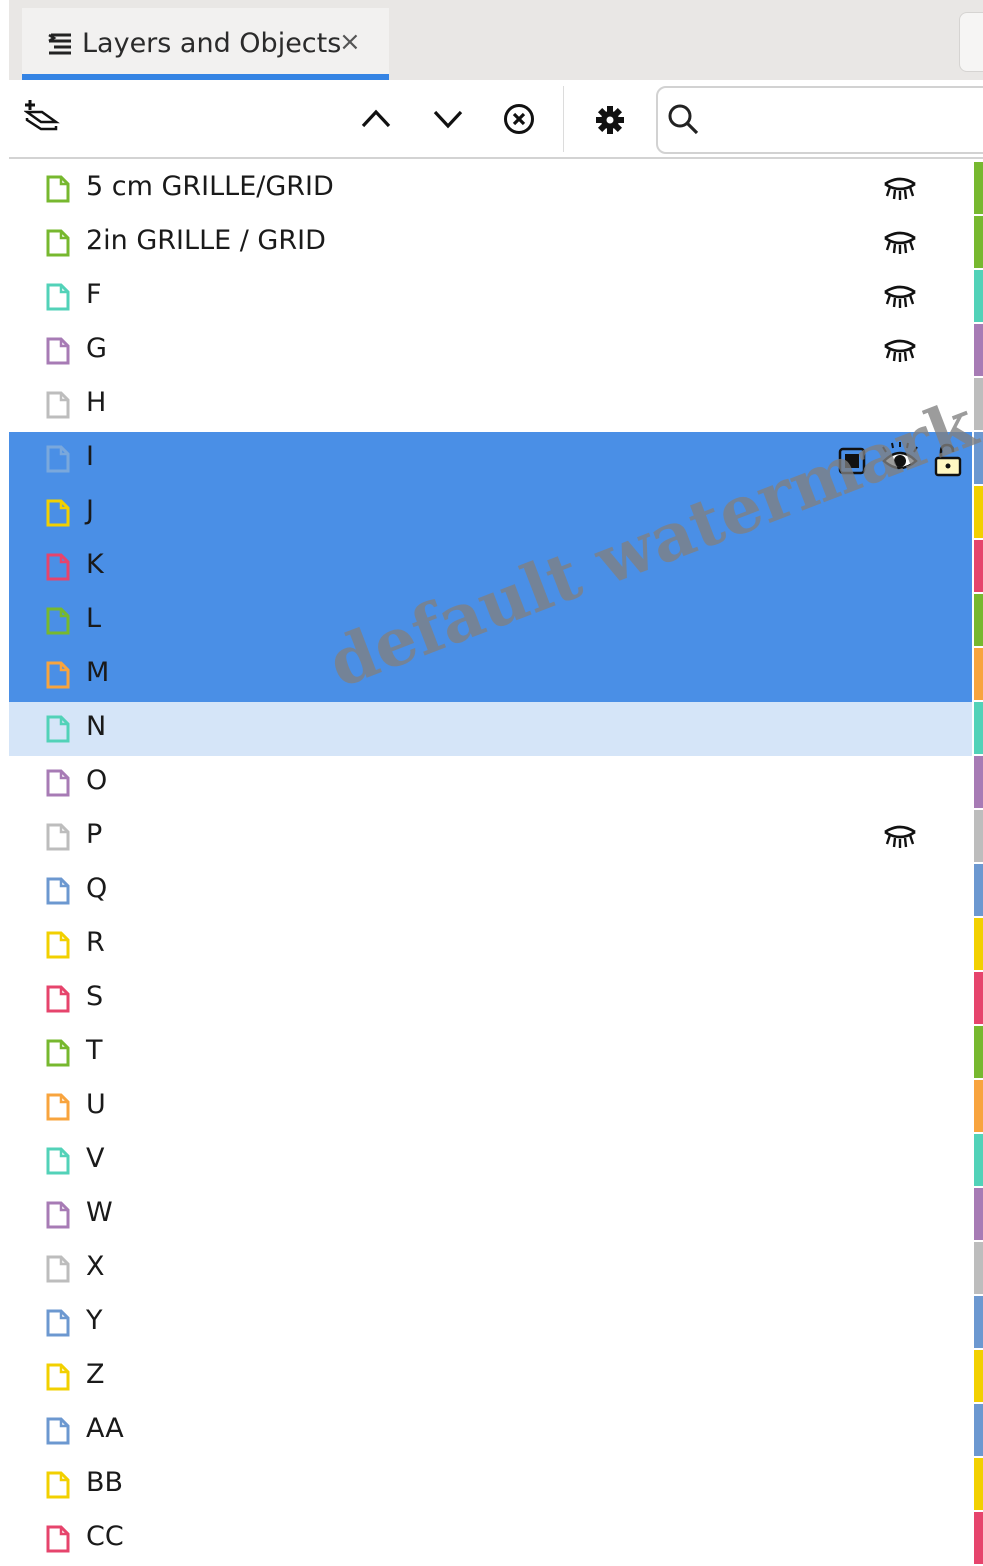 This screenshot has width=983, height=1566. I want to click on tab-overflow-menu-button, so click(971, 42).